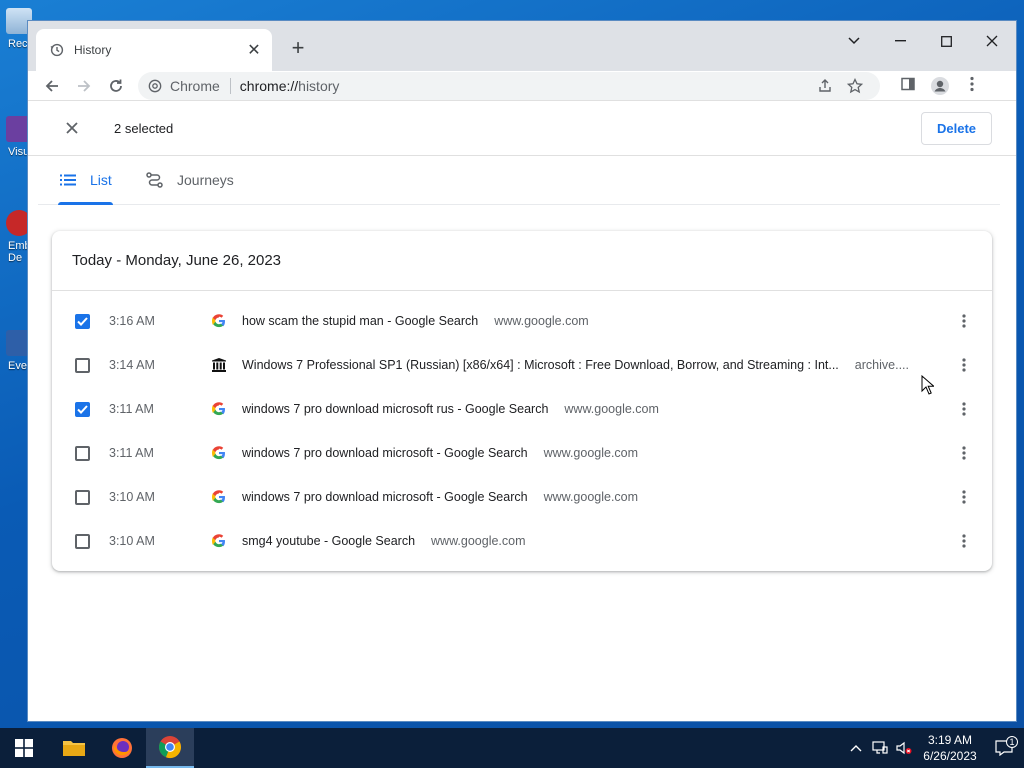  I want to click on tab-journeys: Journeys, so click(190, 180).